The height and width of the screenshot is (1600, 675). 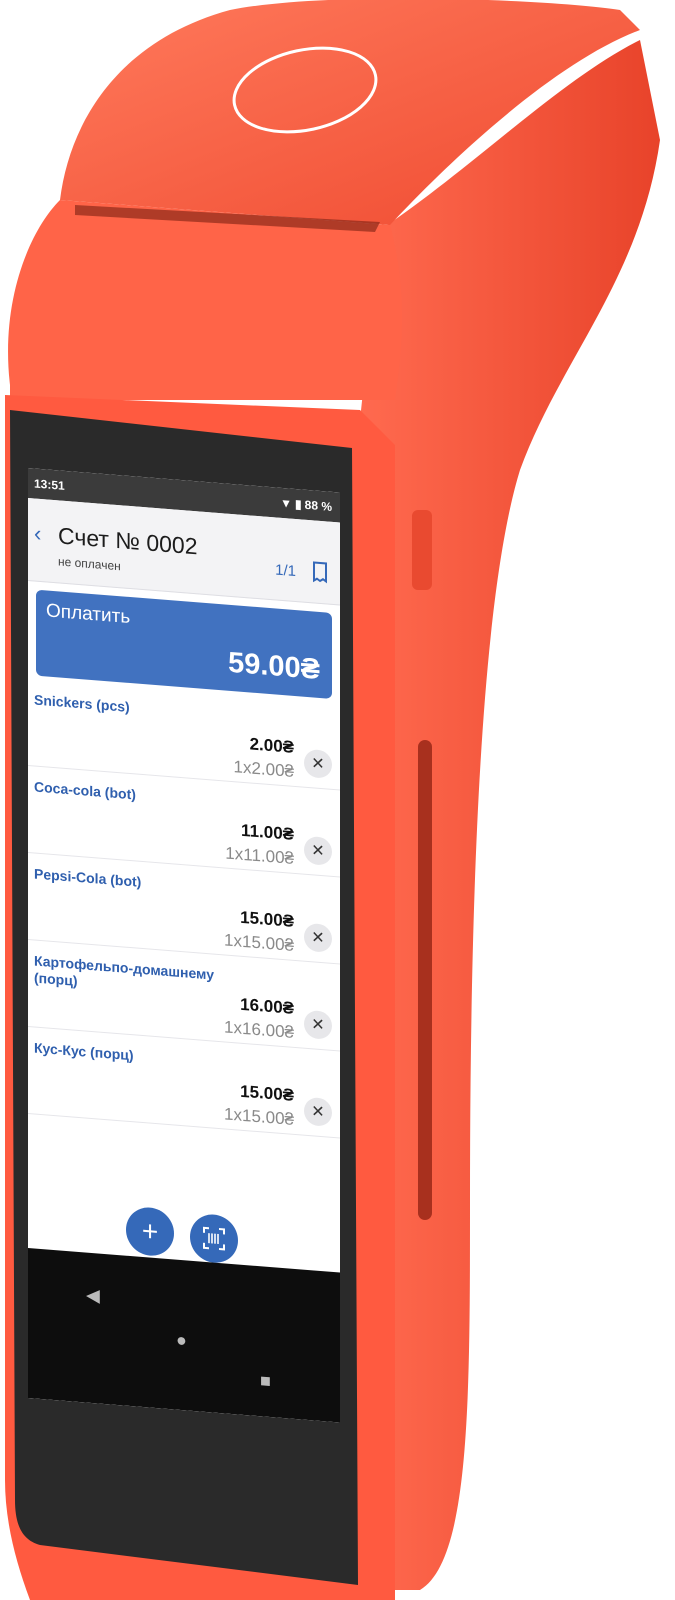 I want to click on barcode-scan-icon, so click(x=214, y=1238).